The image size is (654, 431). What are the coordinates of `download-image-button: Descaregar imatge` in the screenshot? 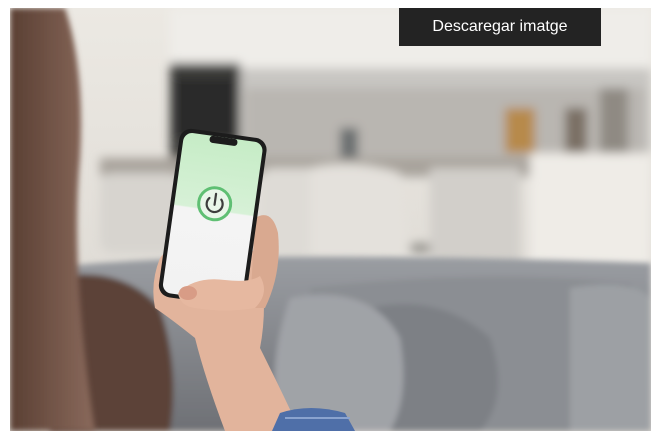 It's located at (500, 27).